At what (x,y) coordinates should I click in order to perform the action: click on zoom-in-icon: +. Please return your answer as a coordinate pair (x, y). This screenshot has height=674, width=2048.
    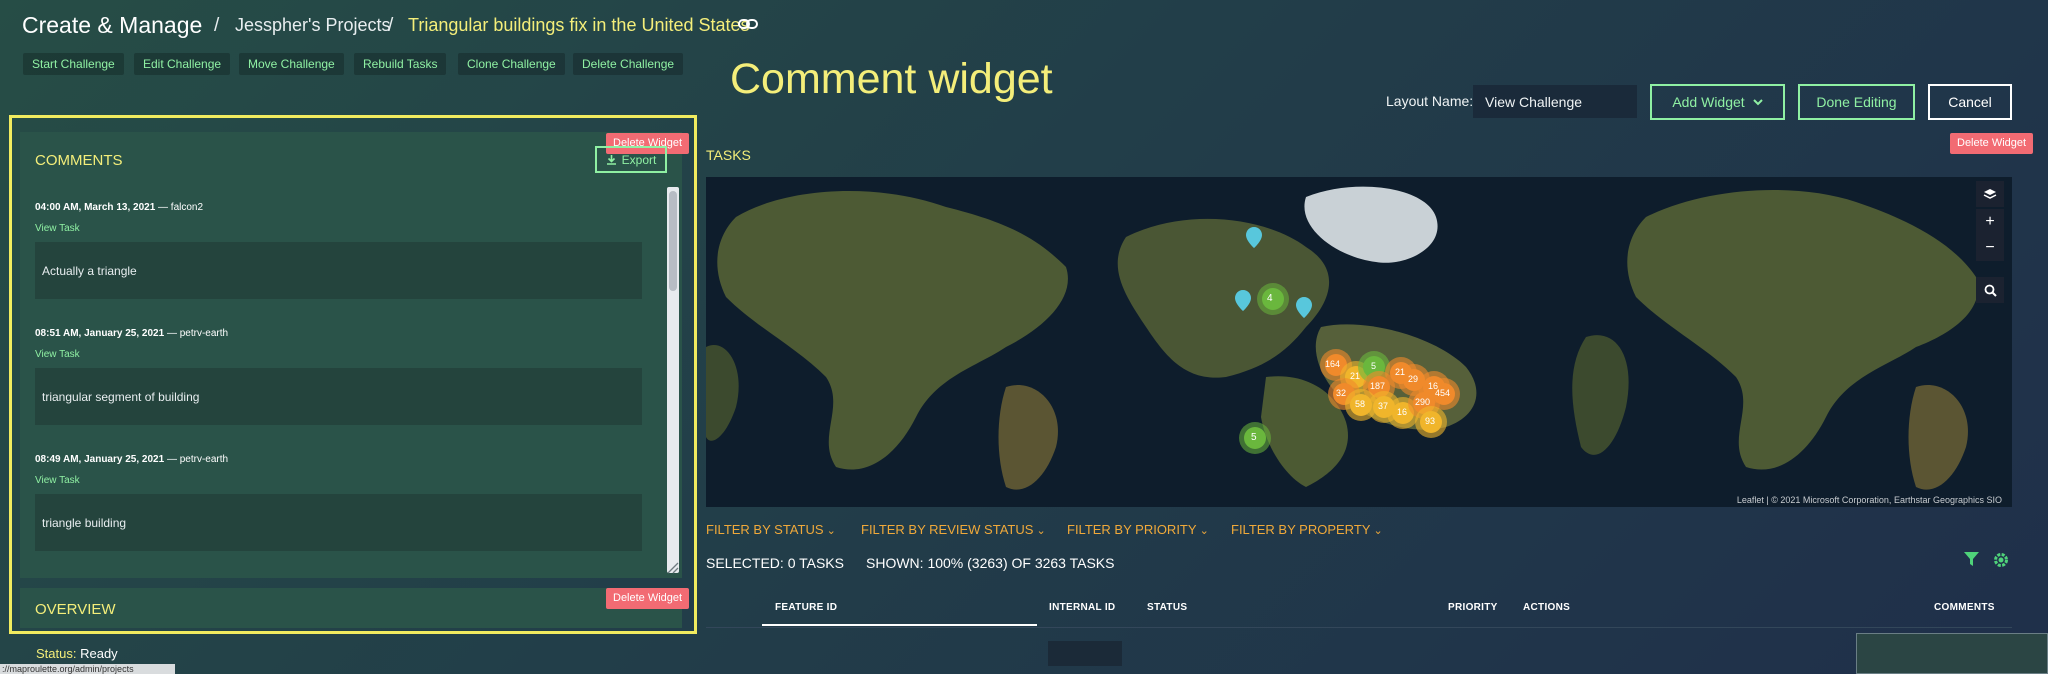
    Looking at the image, I should click on (1990, 222).